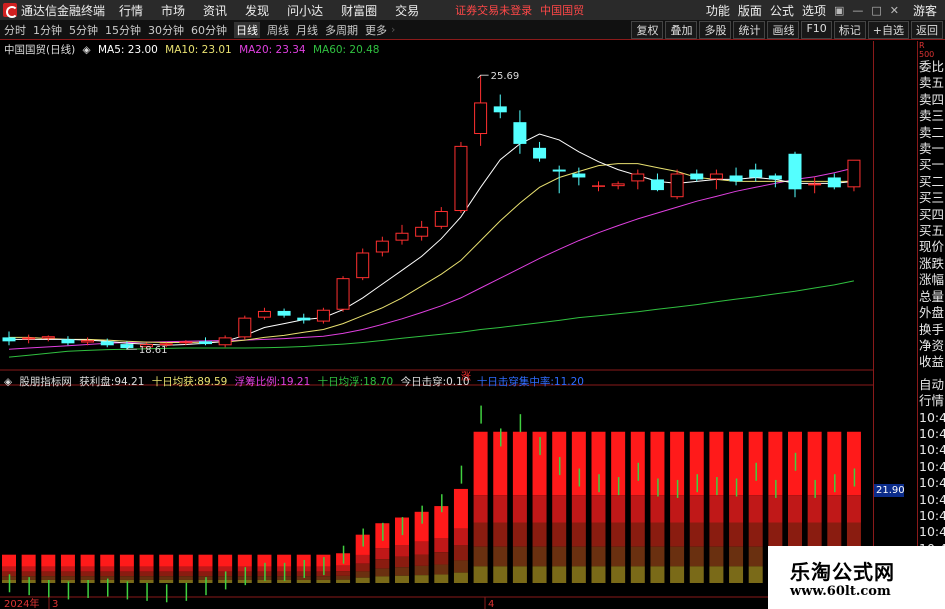  What do you see at coordinates (47, 30) in the screenshot?
I see `period-tab: 1分钟` at bounding box center [47, 30].